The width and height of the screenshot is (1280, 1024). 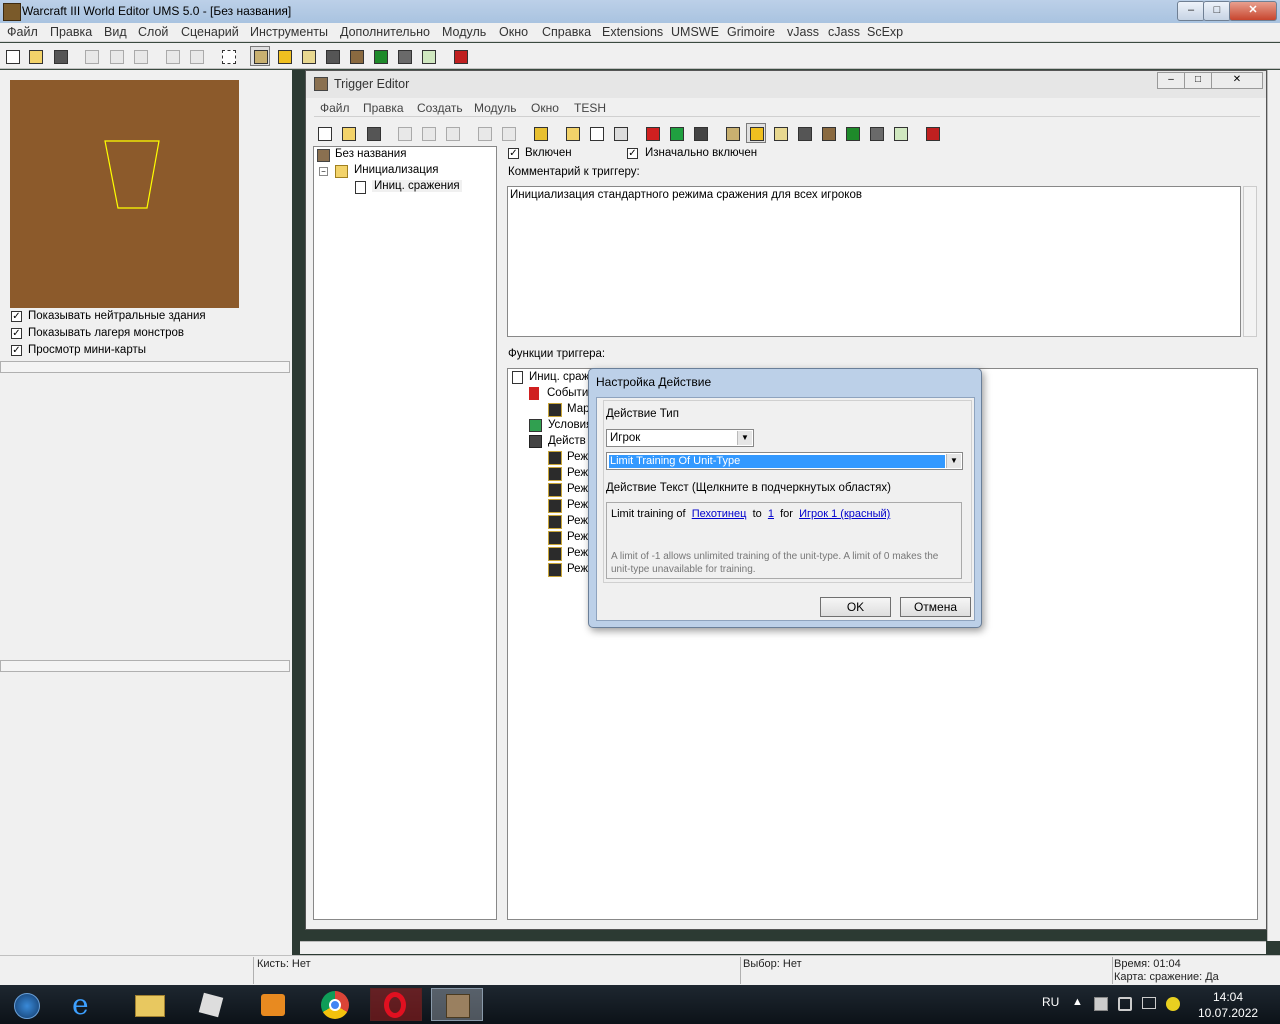 I want to click on te-redo-icon, so click(x=508, y=133).